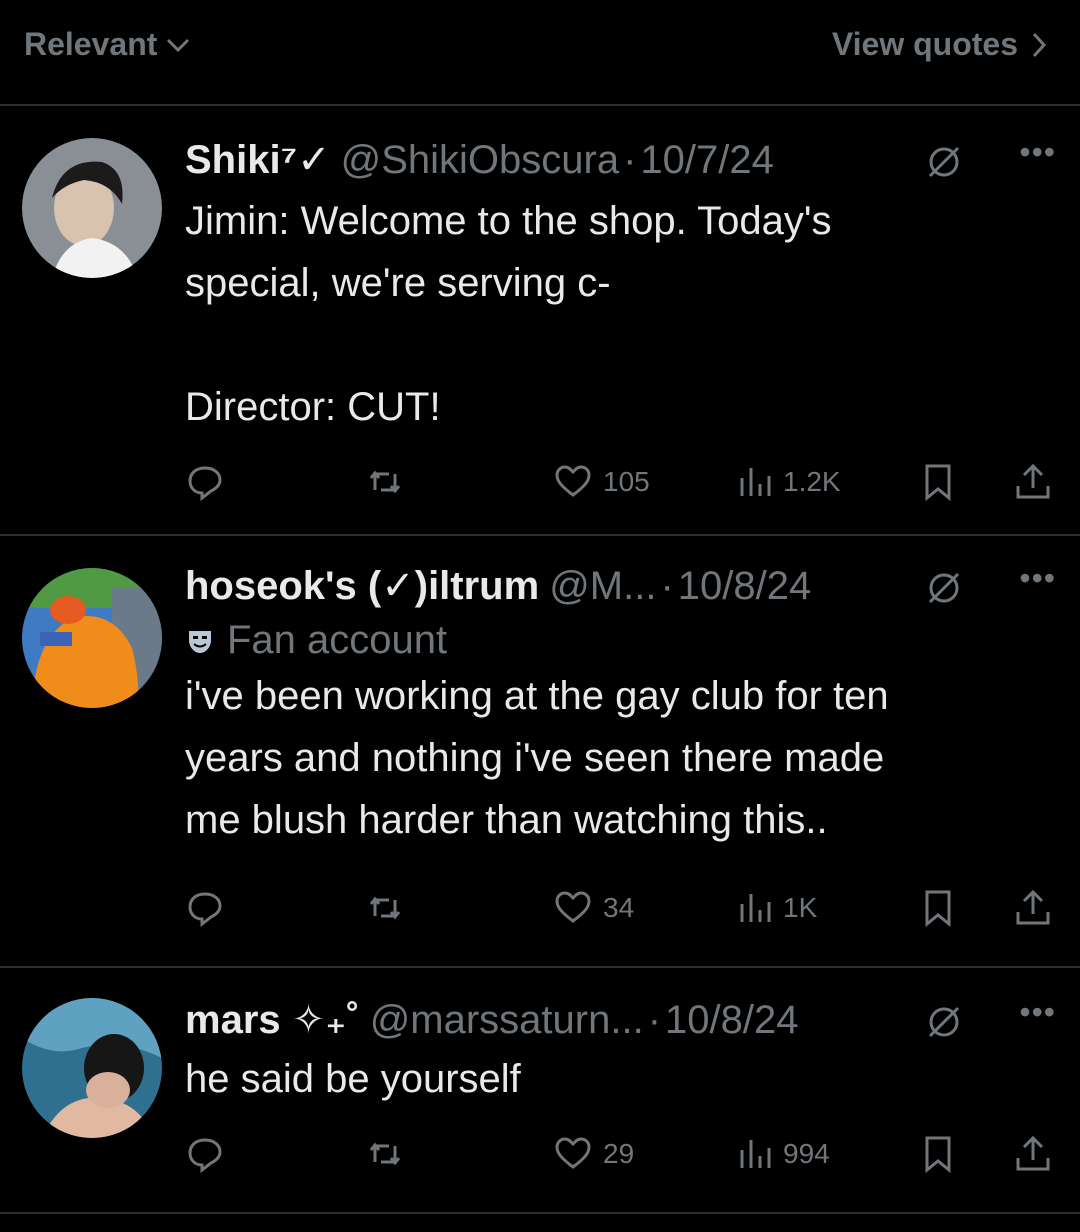  I want to click on display-name: hoseok's (✓)iltrum, so click(362, 586).